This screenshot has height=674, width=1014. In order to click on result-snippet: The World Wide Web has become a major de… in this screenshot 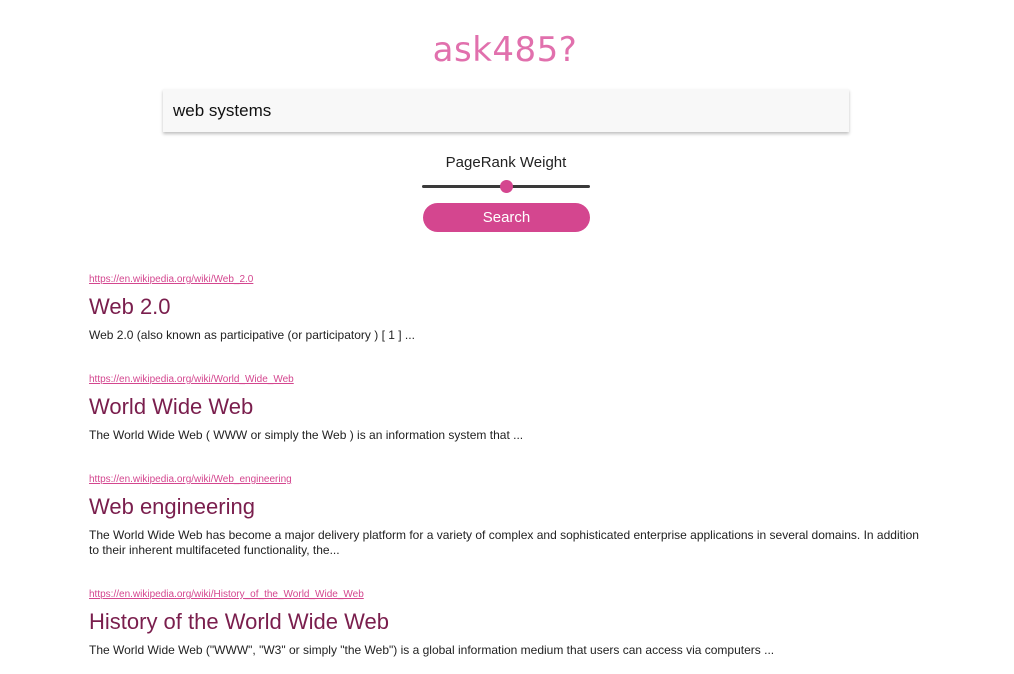, I will do `click(504, 542)`.